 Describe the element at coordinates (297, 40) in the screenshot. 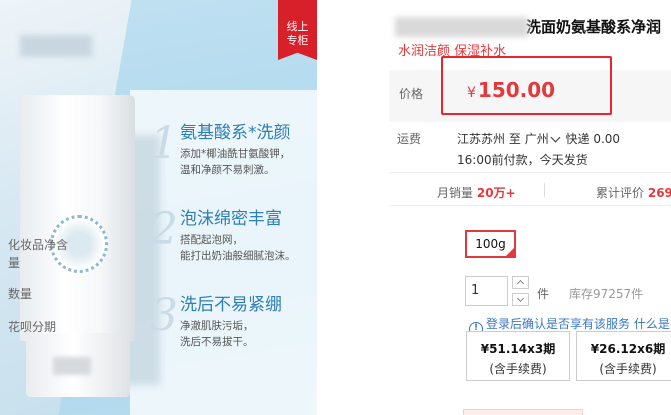

I see `badge-line-2: 专柜` at that location.